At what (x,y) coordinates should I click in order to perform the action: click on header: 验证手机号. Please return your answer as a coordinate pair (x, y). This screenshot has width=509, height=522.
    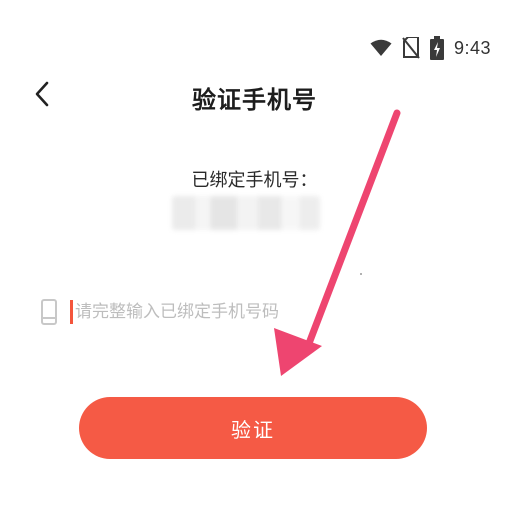
    Looking at the image, I should click on (254, 96).